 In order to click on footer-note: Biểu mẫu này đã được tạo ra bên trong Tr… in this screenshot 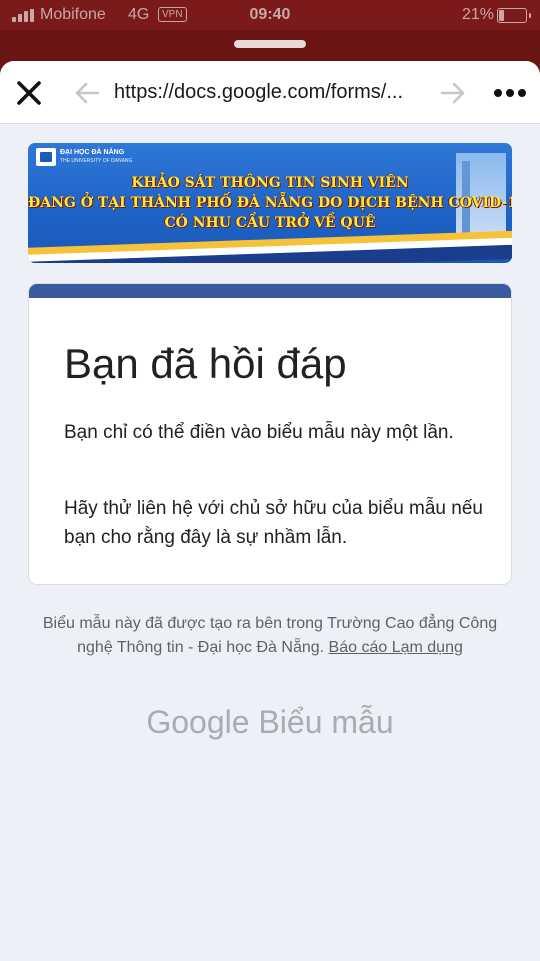, I will do `click(270, 636)`.